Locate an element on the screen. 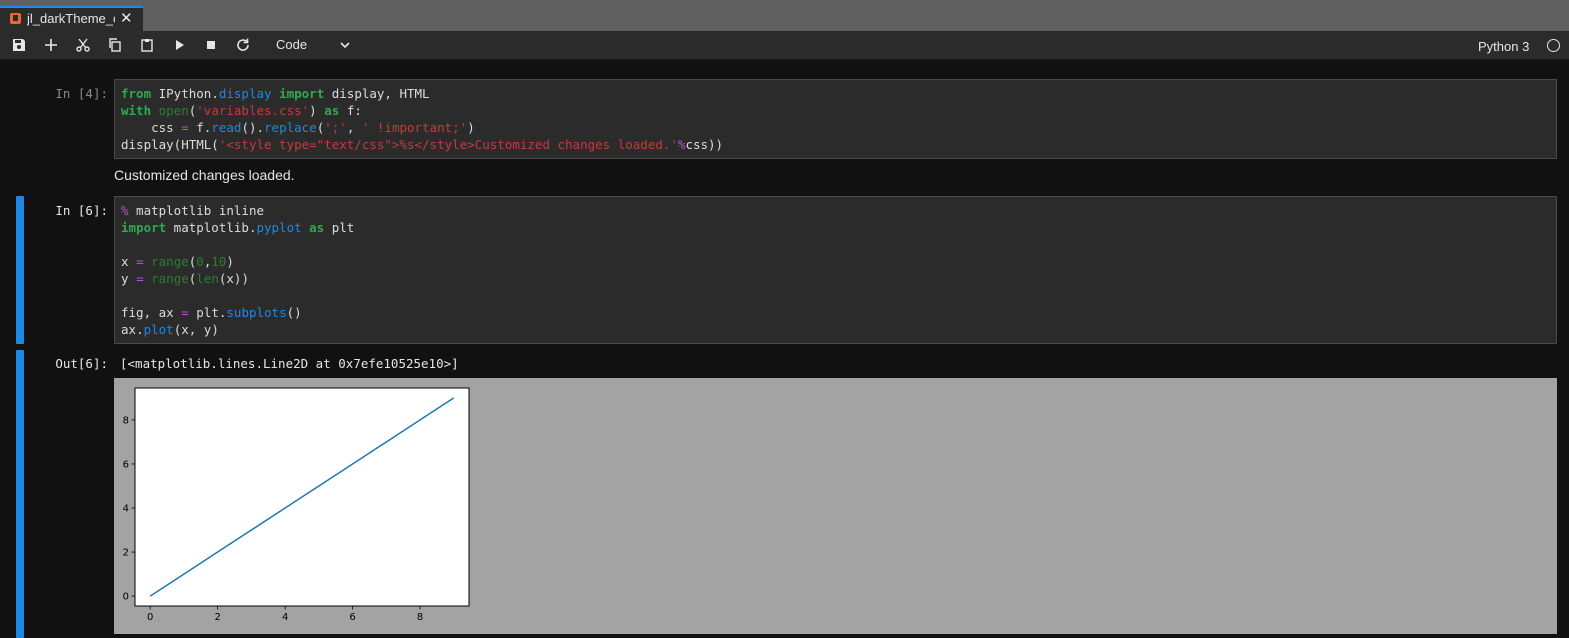  plus-icon is located at coordinates (51, 45).